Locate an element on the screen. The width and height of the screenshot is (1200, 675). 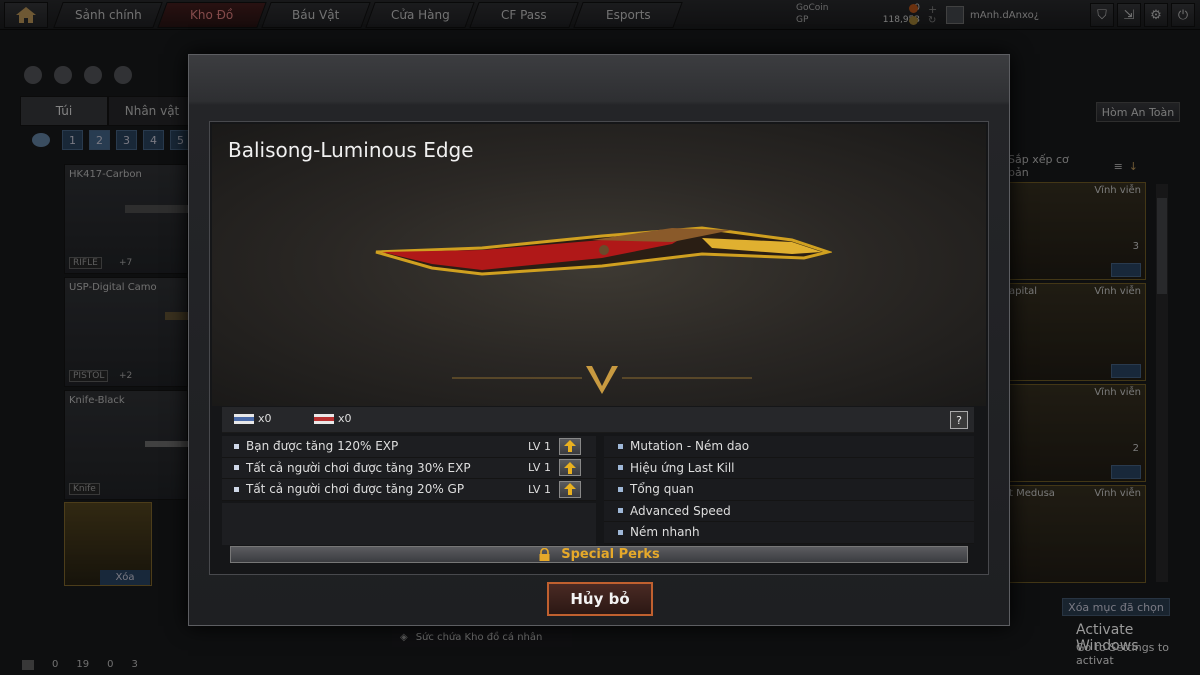
perk-text: Tất cả người chơi được tăng 30% EXP is located at coordinates (358, 467).